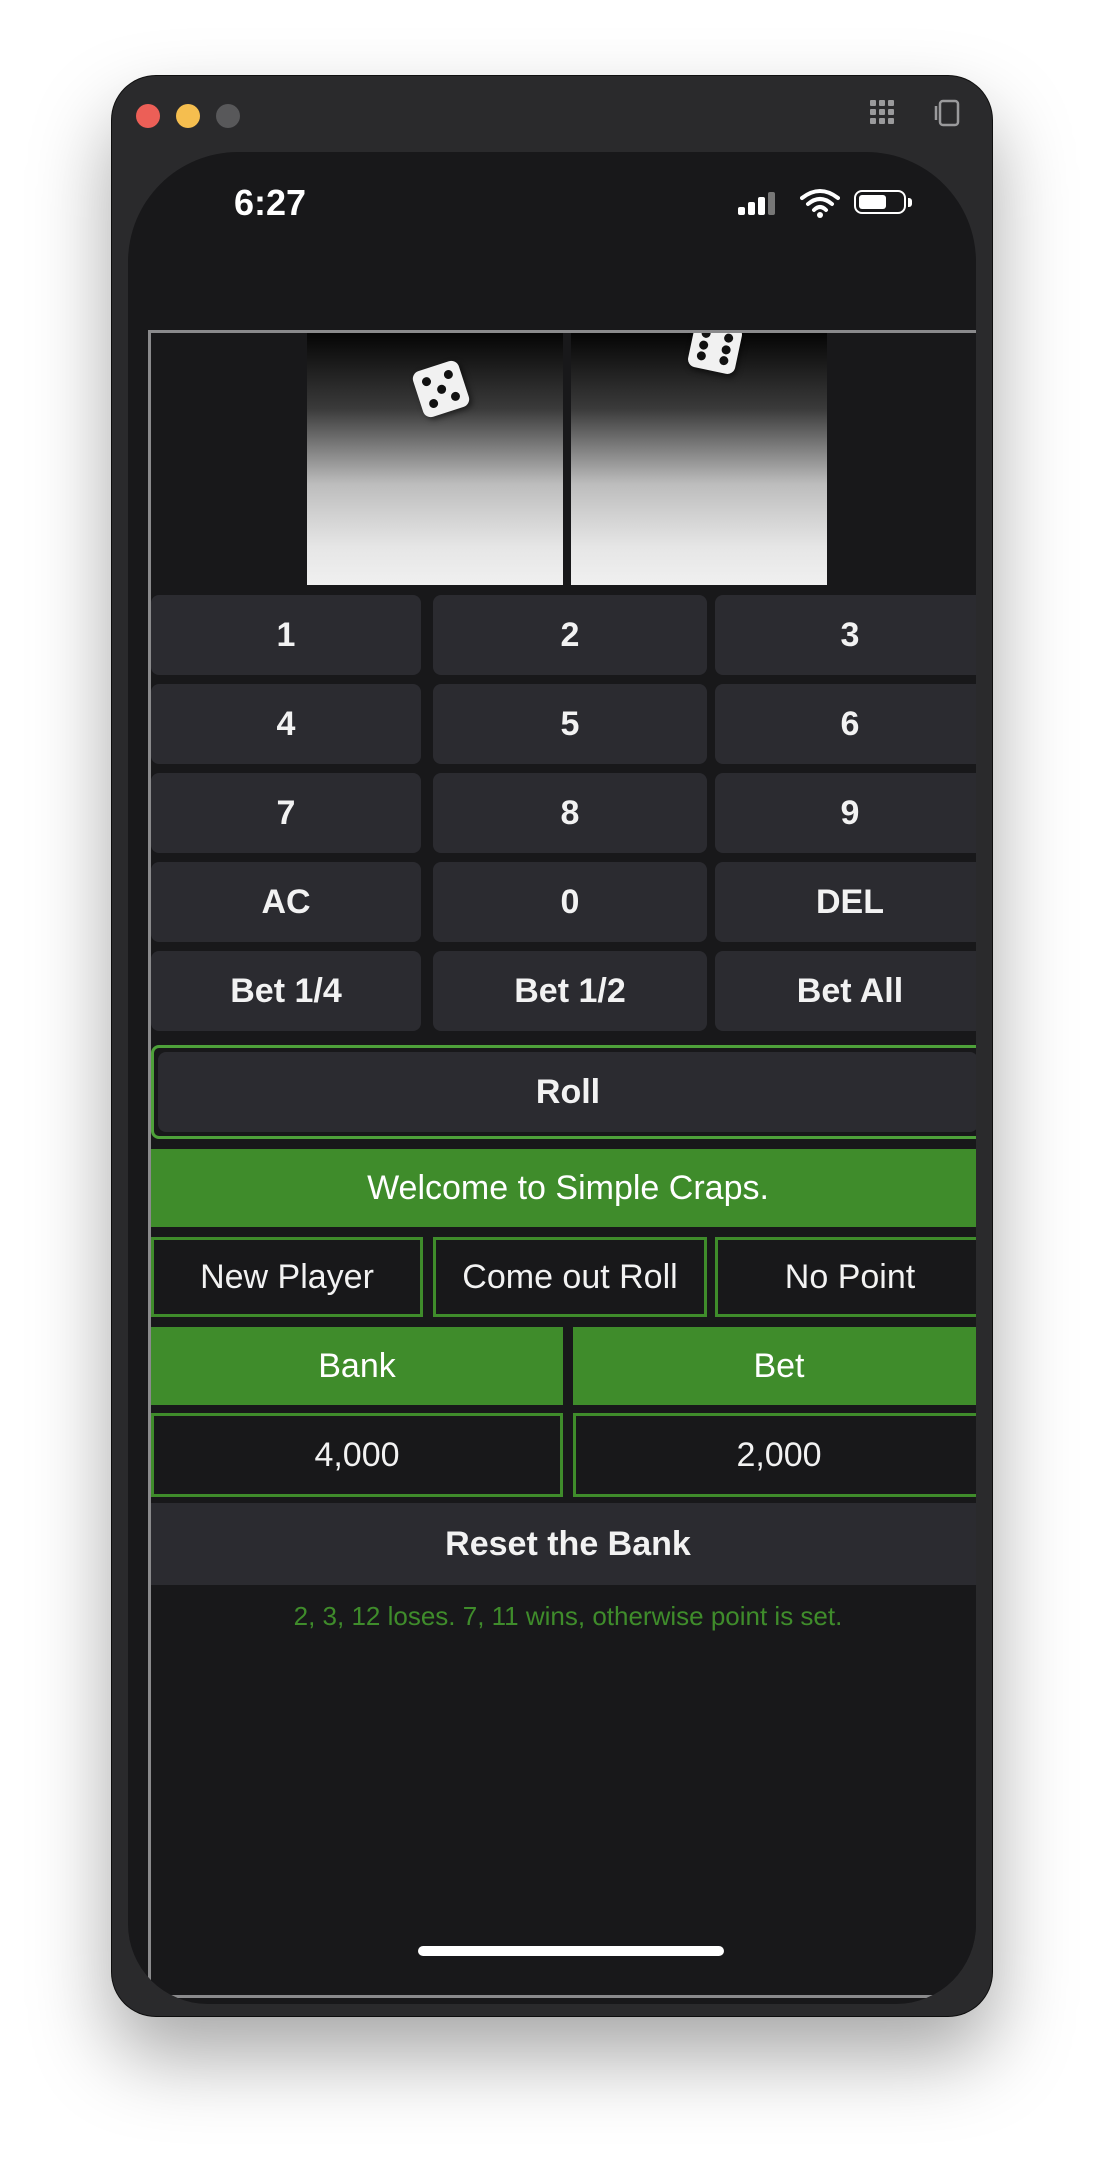 This screenshot has height=2164, width=1104. I want to click on status-time: 6:27, so click(270, 202).